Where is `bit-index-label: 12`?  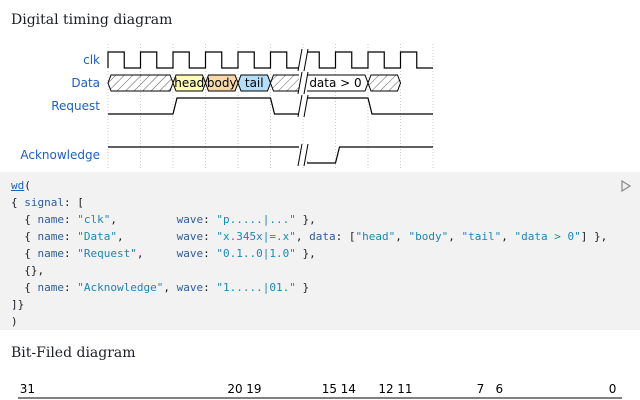 bit-index-label: 12 is located at coordinates (385, 389).